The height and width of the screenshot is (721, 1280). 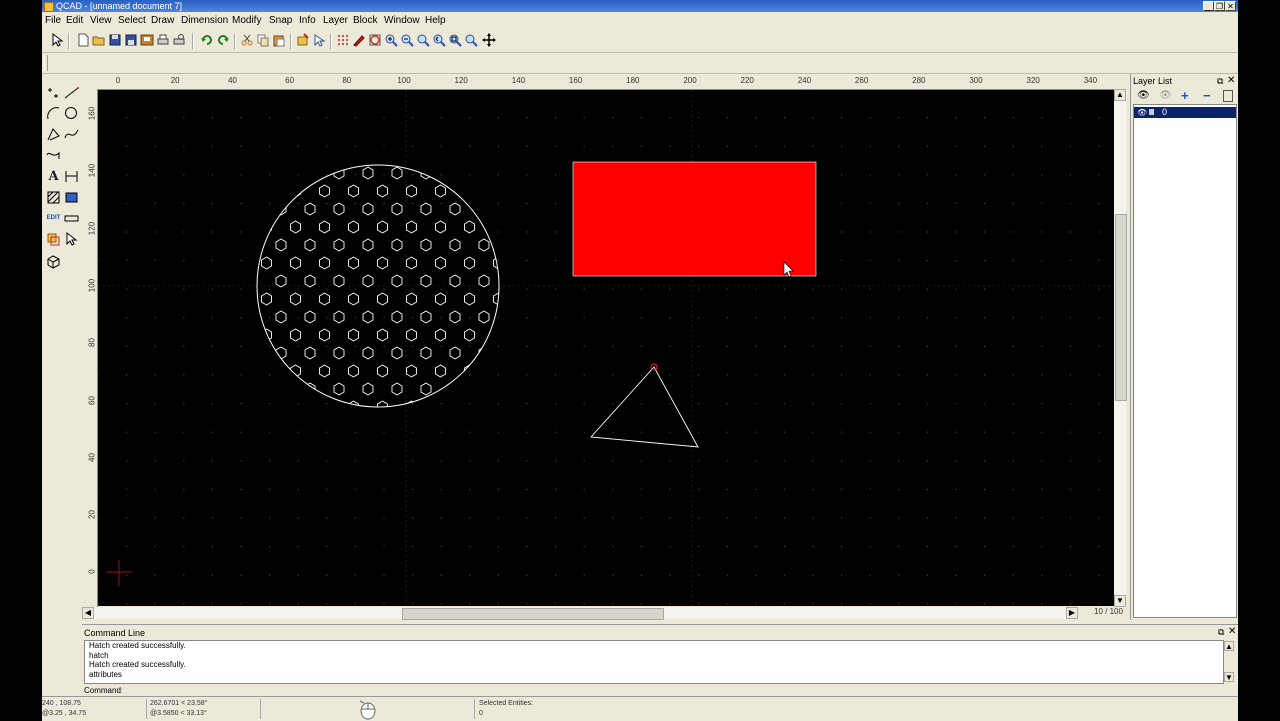 I want to click on vertical-scrollbar: ▲ ▼, so click(x=1120, y=348).